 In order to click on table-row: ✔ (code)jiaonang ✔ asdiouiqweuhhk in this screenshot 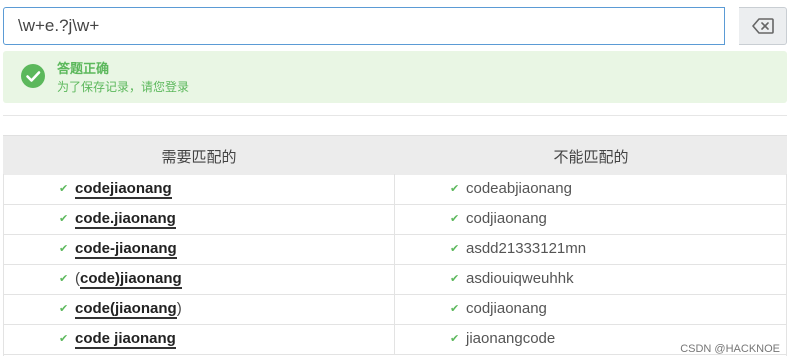, I will do `click(395, 279)`.